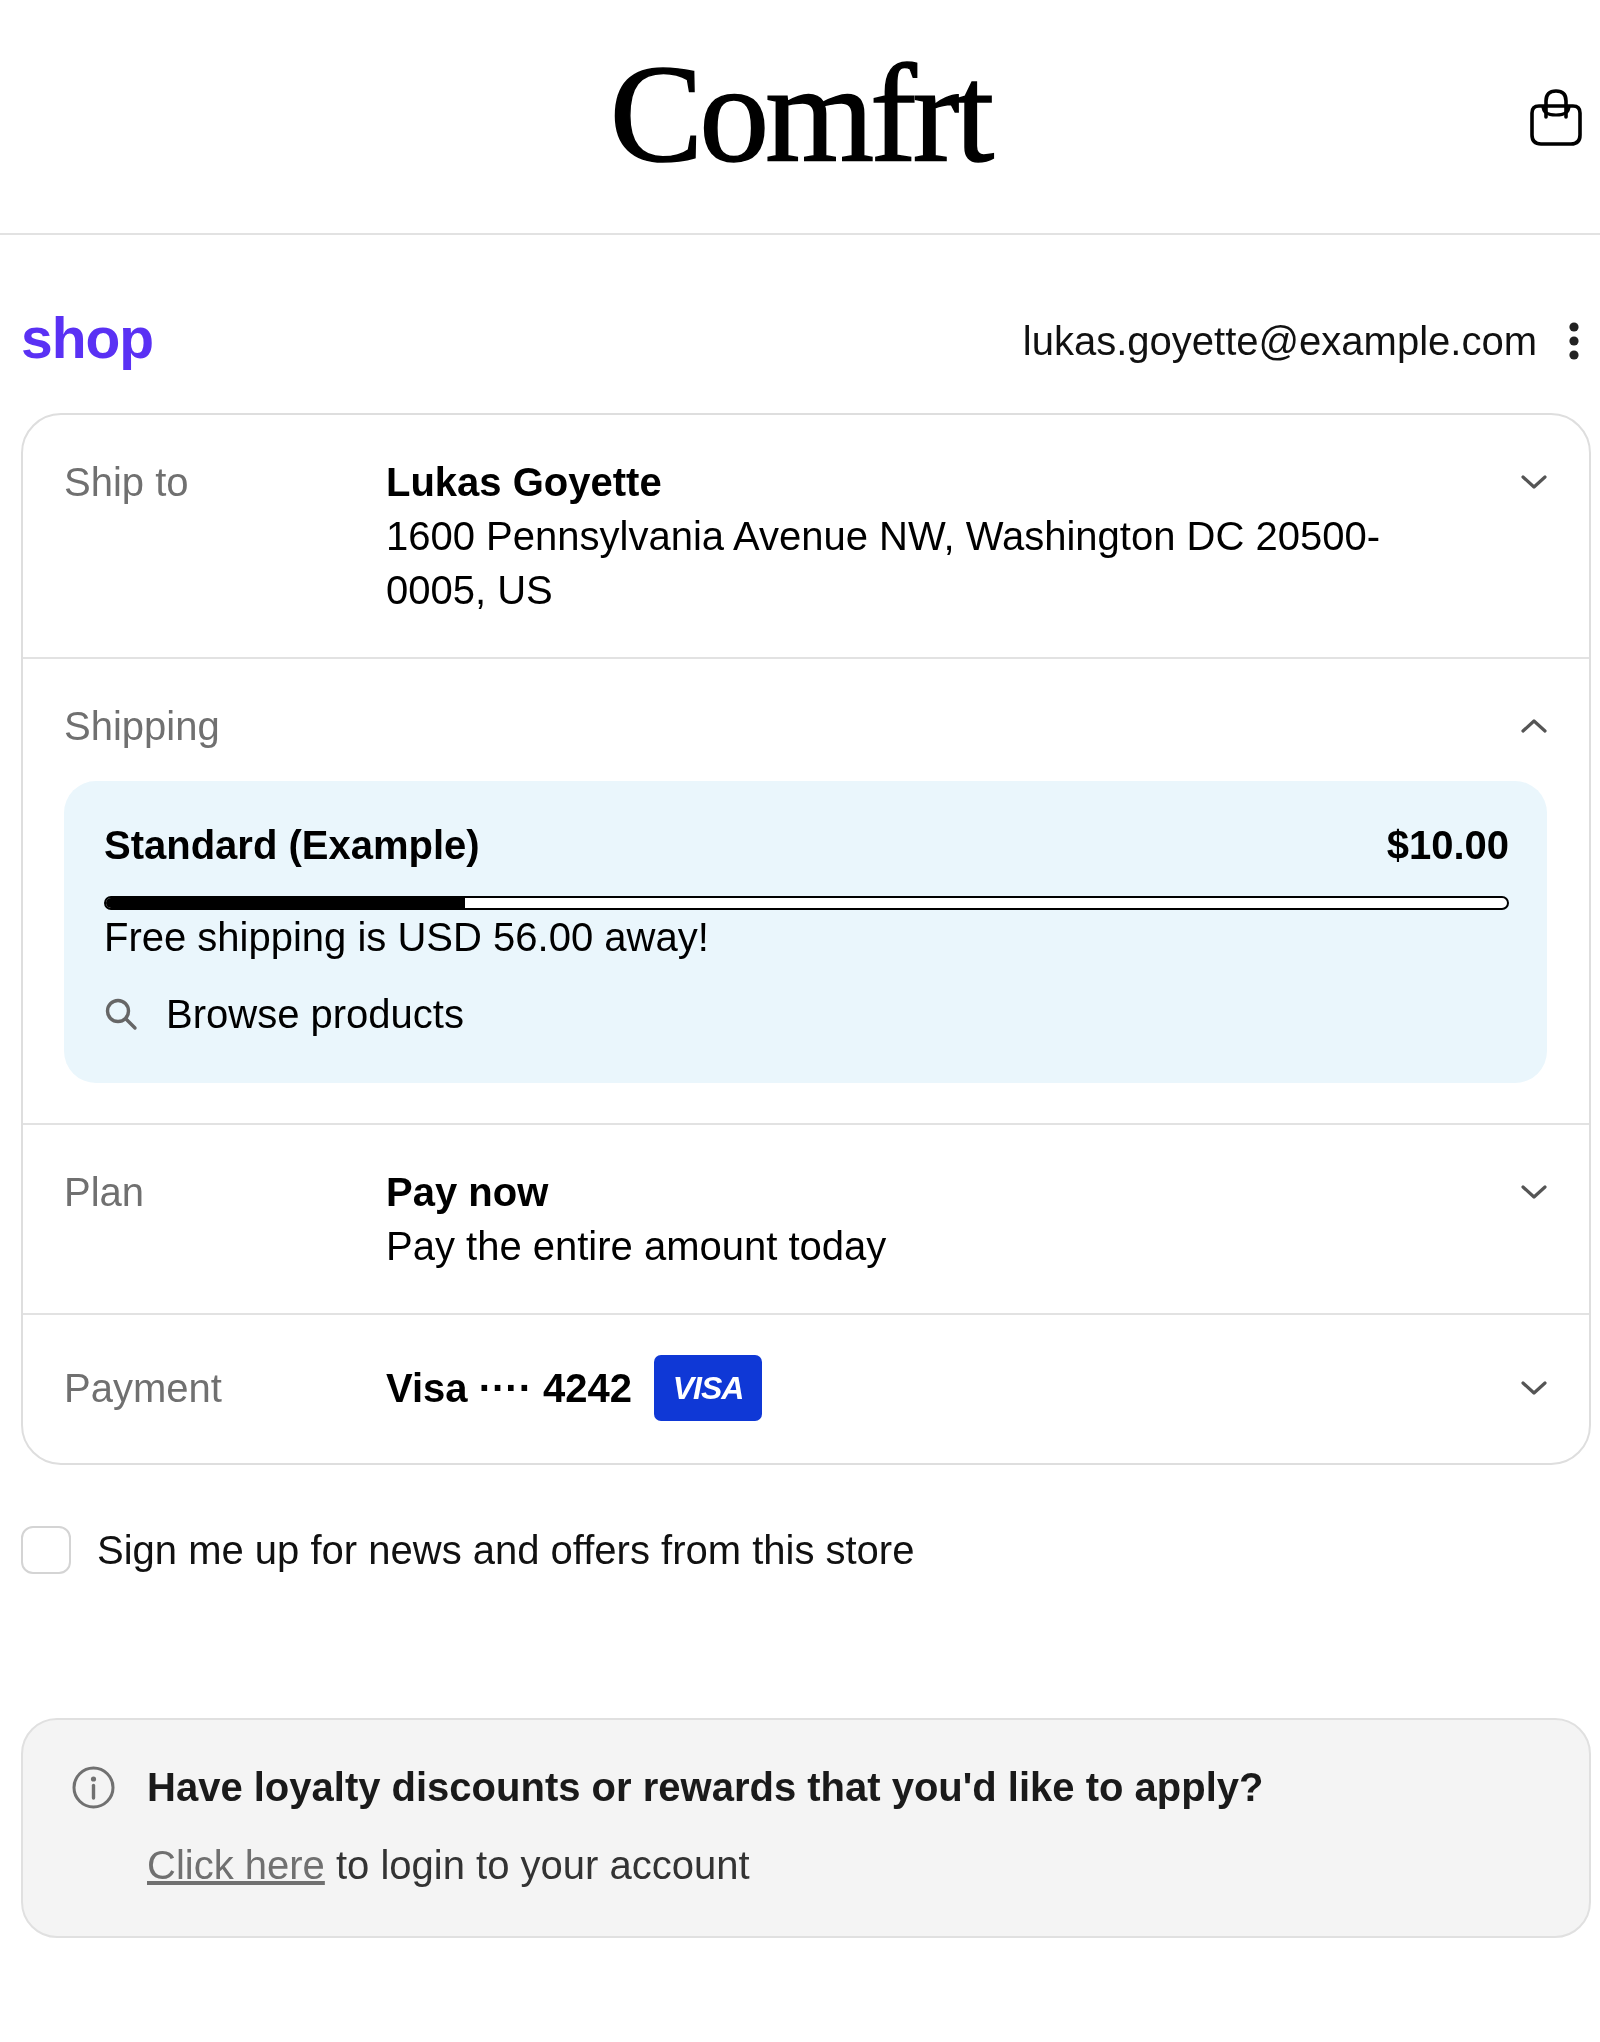 Image resolution: width=1600 pixels, height=2042 pixels. What do you see at coordinates (468, 1192) in the screenshot?
I see `section-title: Pay now` at bounding box center [468, 1192].